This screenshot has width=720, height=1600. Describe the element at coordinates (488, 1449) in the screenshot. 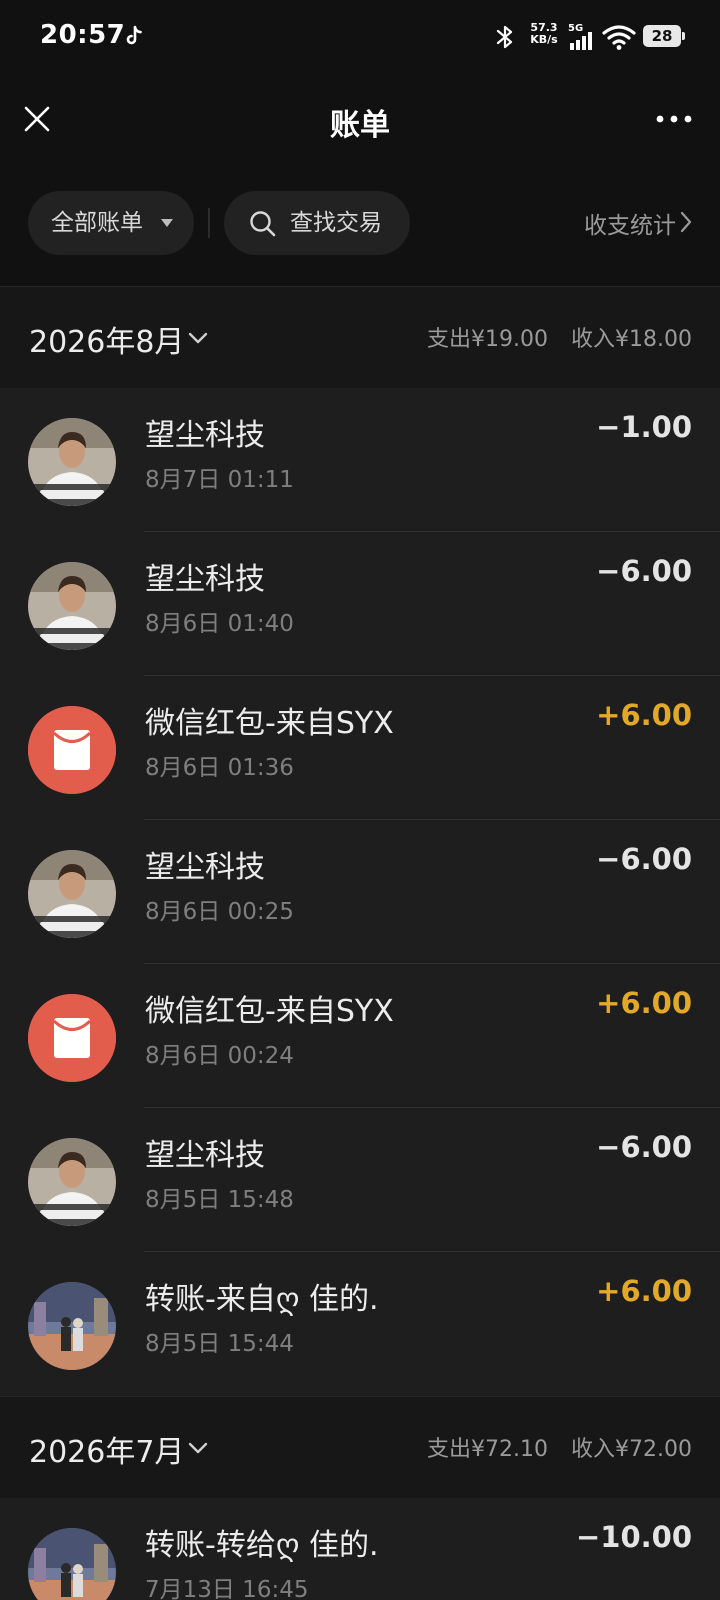

I see `month-expense: 支出¥72.10` at that location.